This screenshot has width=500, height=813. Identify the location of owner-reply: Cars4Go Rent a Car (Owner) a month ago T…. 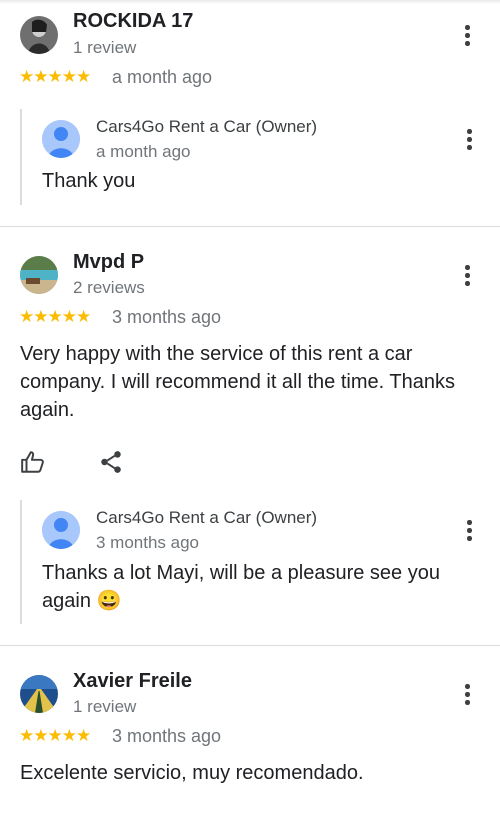
(256, 157).